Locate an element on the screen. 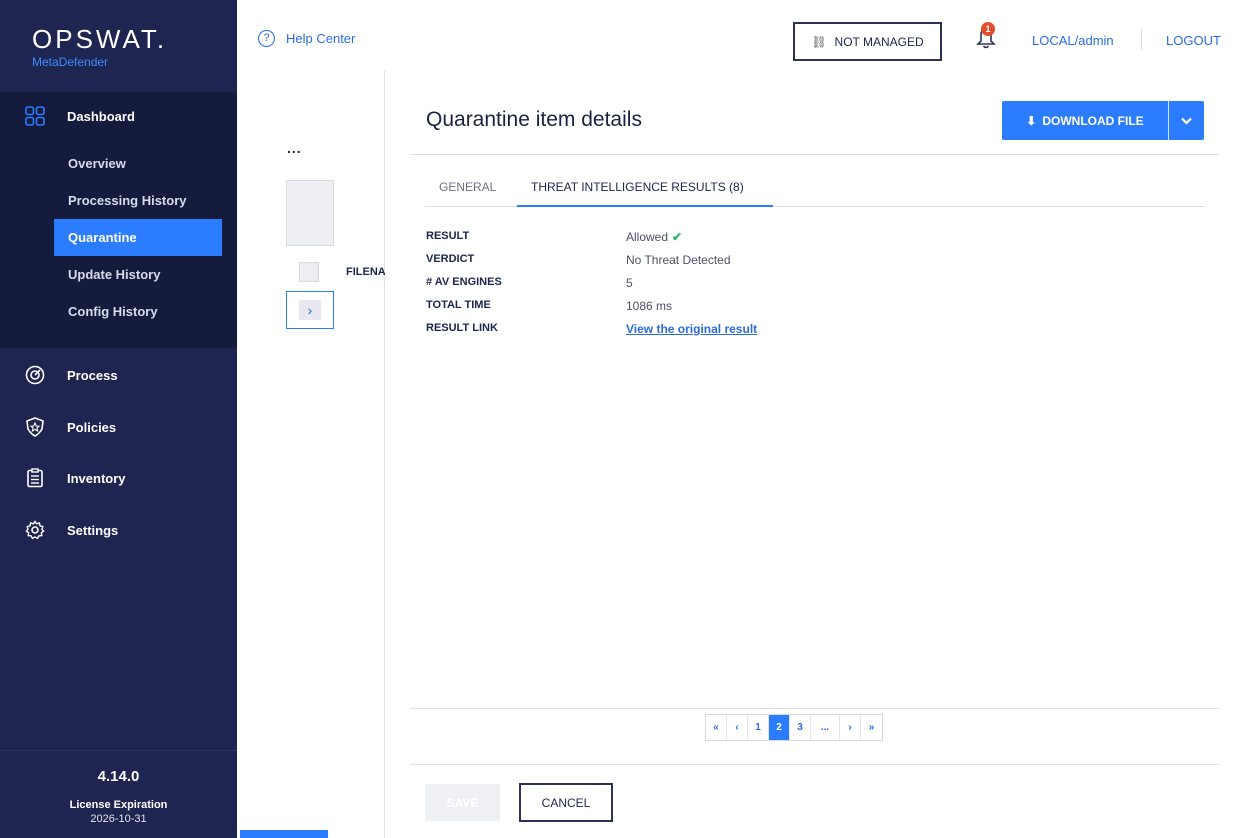 The width and height of the screenshot is (1239, 838). chevron-right-icon: › is located at coordinates (310, 310).